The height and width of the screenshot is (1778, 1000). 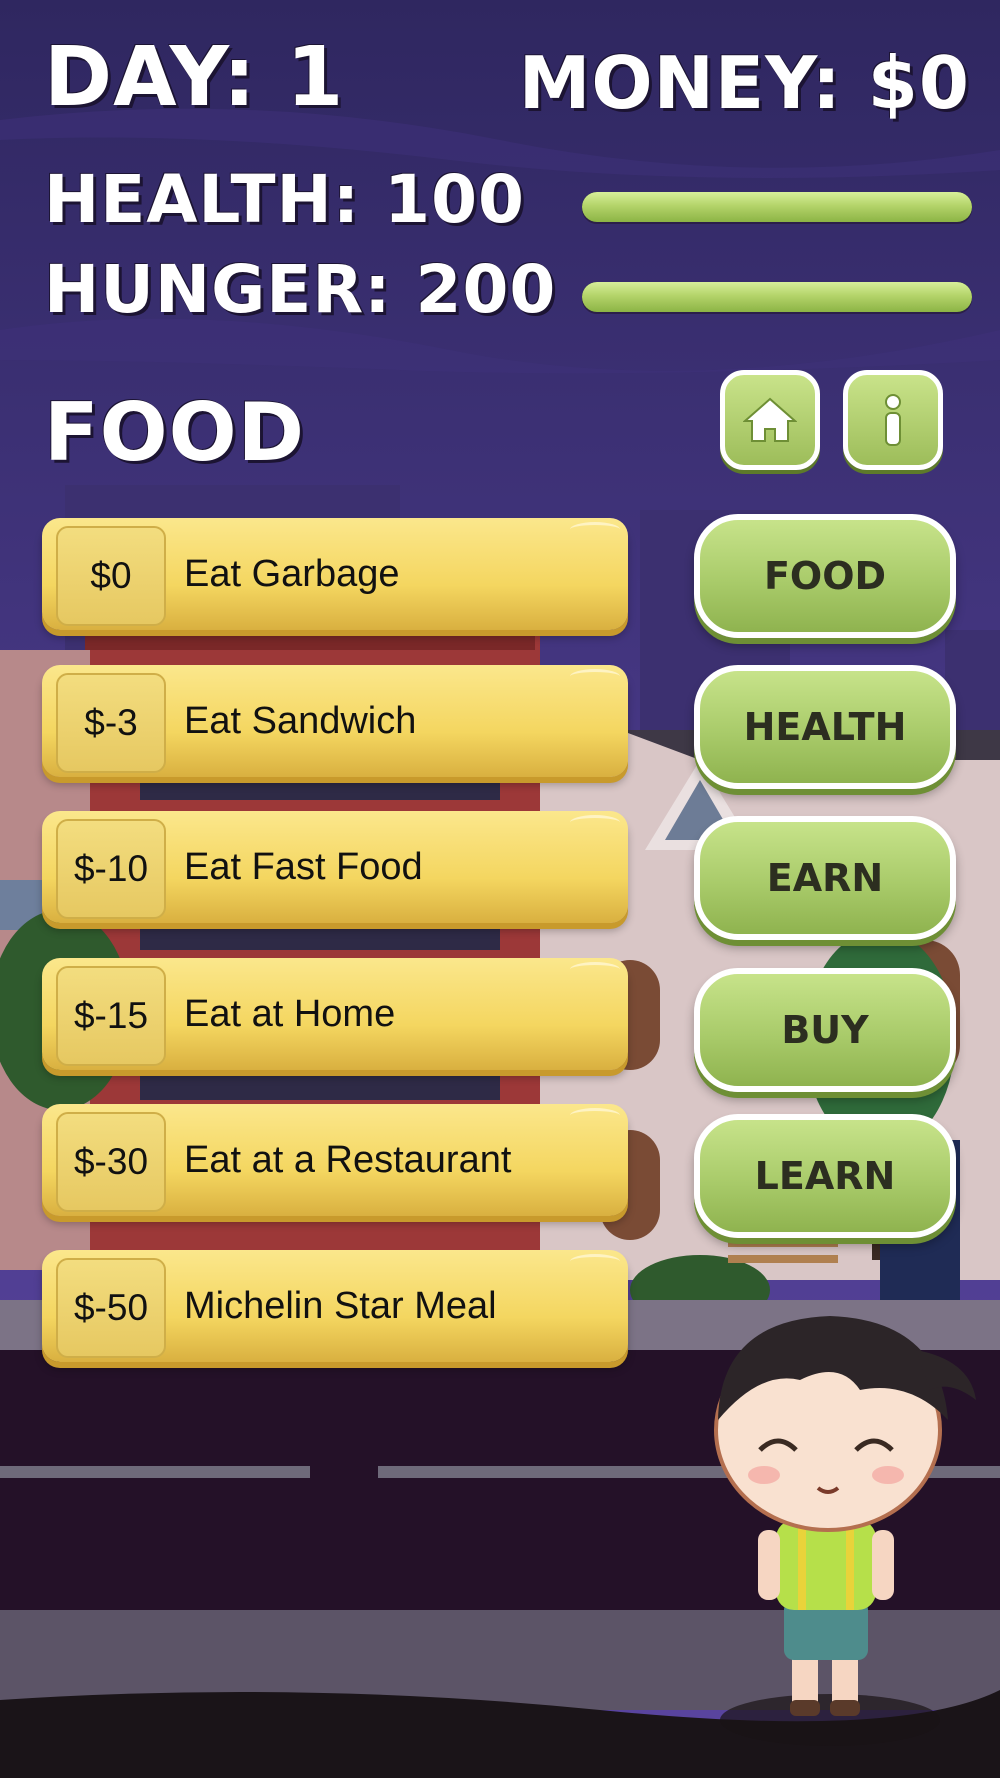 What do you see at coordinates (111, 1308) in the screenshot?
I see `item-price: $-50` at bounding box center [111, 1308].